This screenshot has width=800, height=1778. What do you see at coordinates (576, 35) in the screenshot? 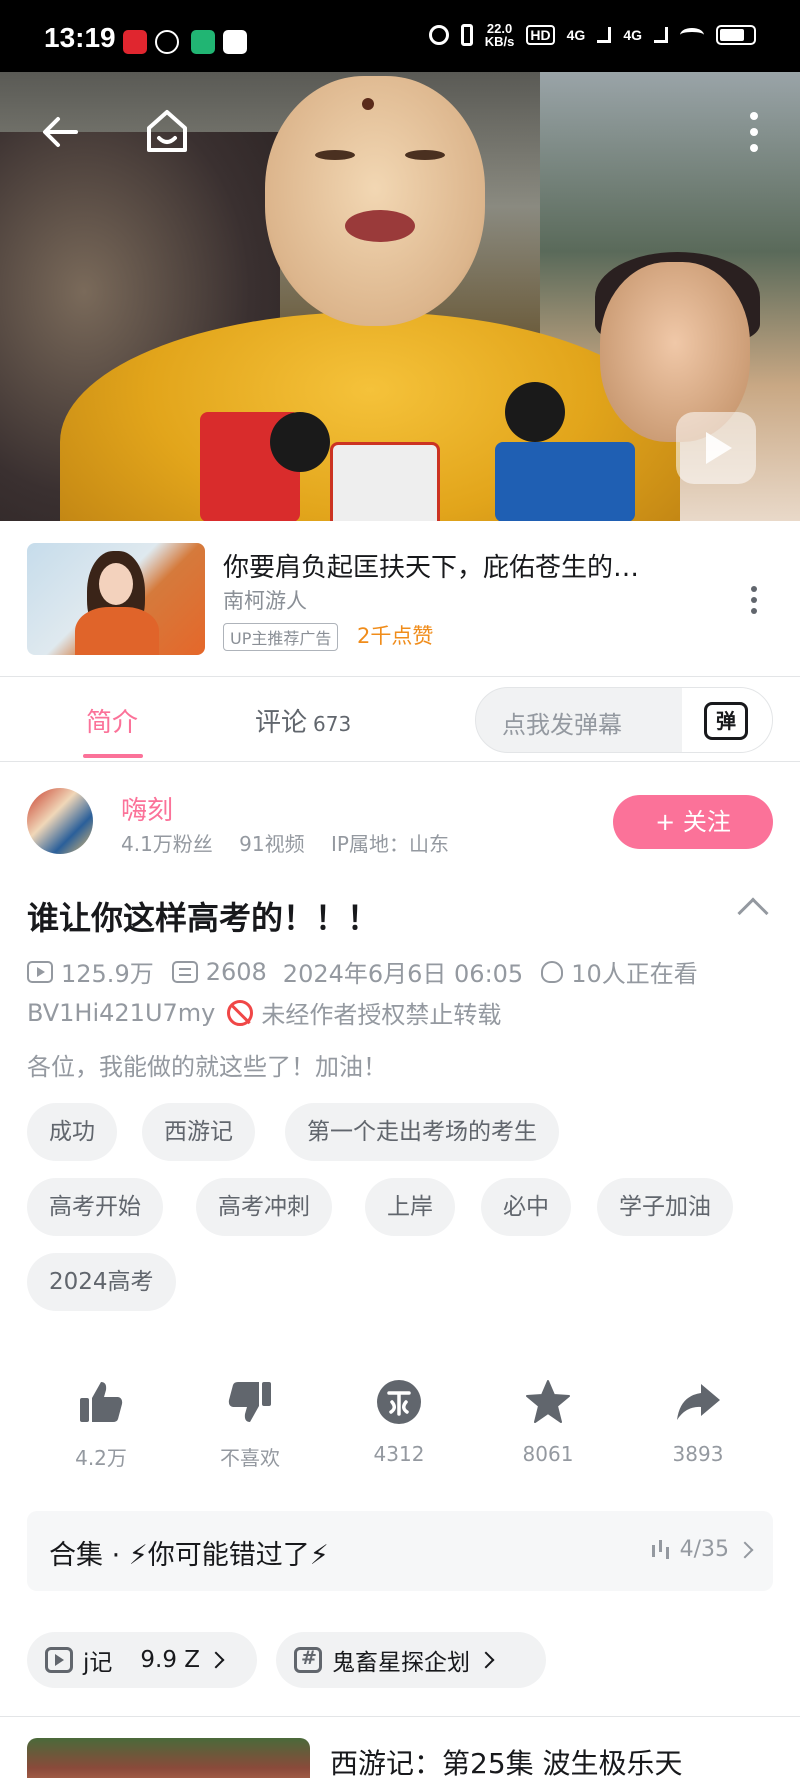
I see `signal-4g-1: 4G` at bounding box center [576, 35].